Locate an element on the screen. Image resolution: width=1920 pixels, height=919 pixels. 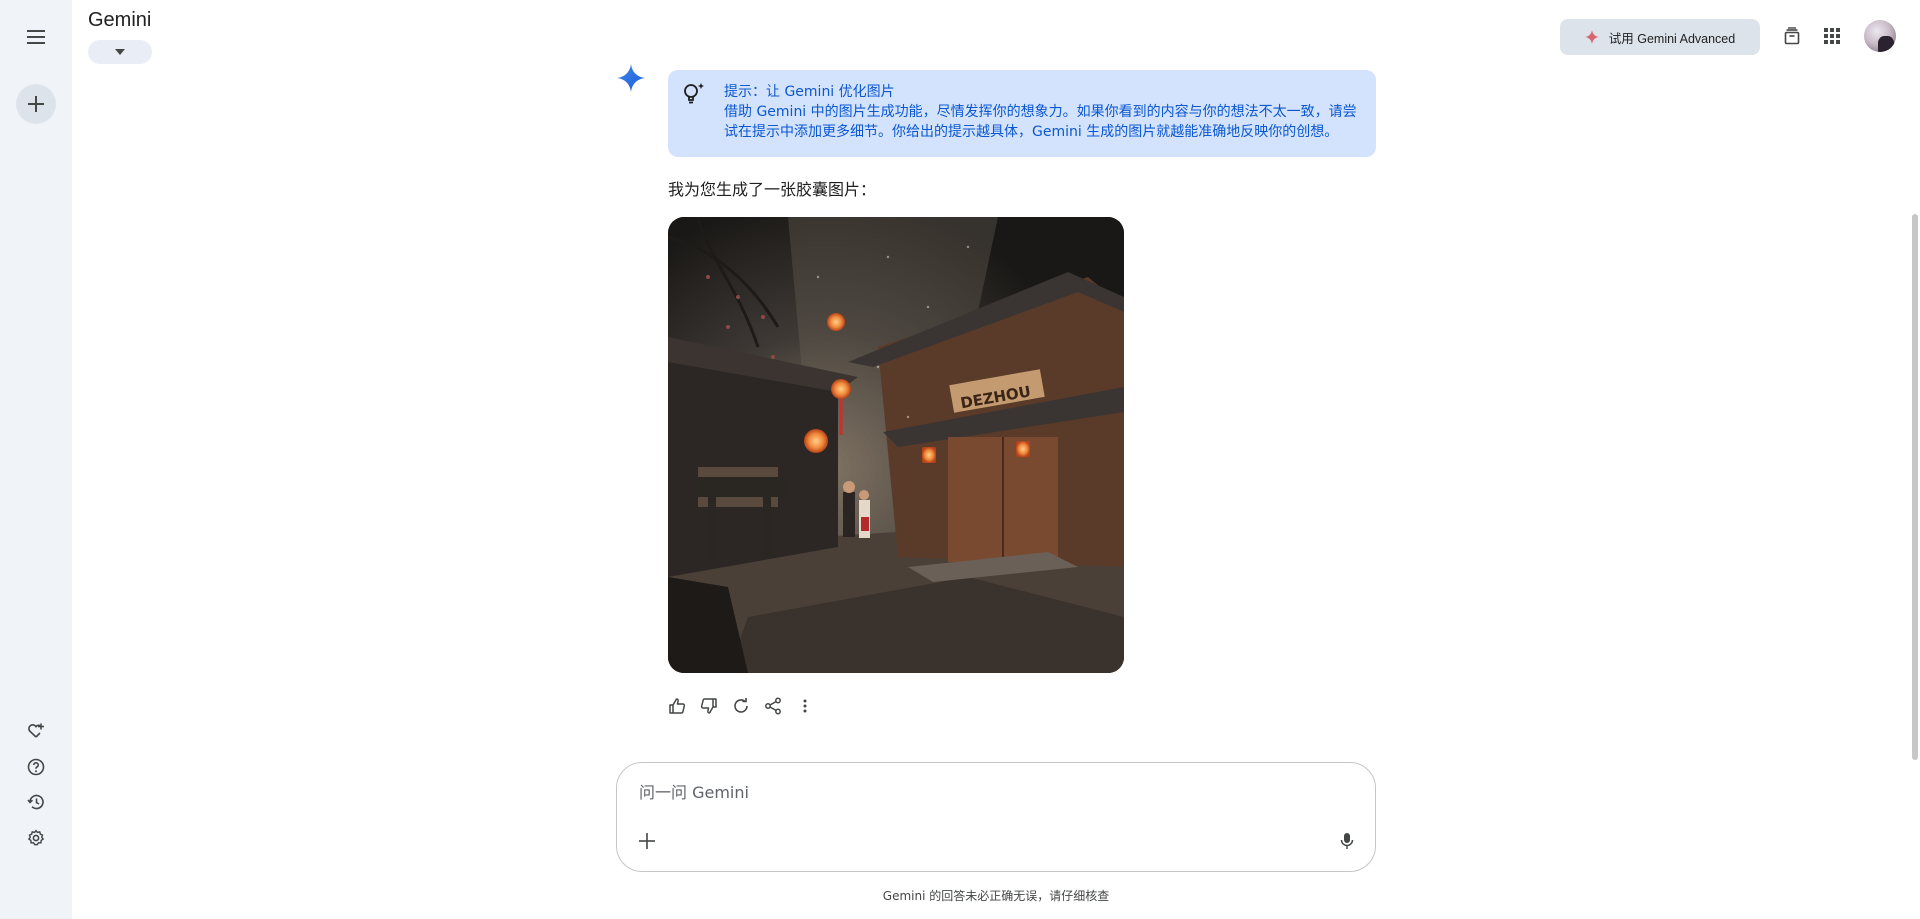
app-title: Gemini is located at coordinates (120, 20).